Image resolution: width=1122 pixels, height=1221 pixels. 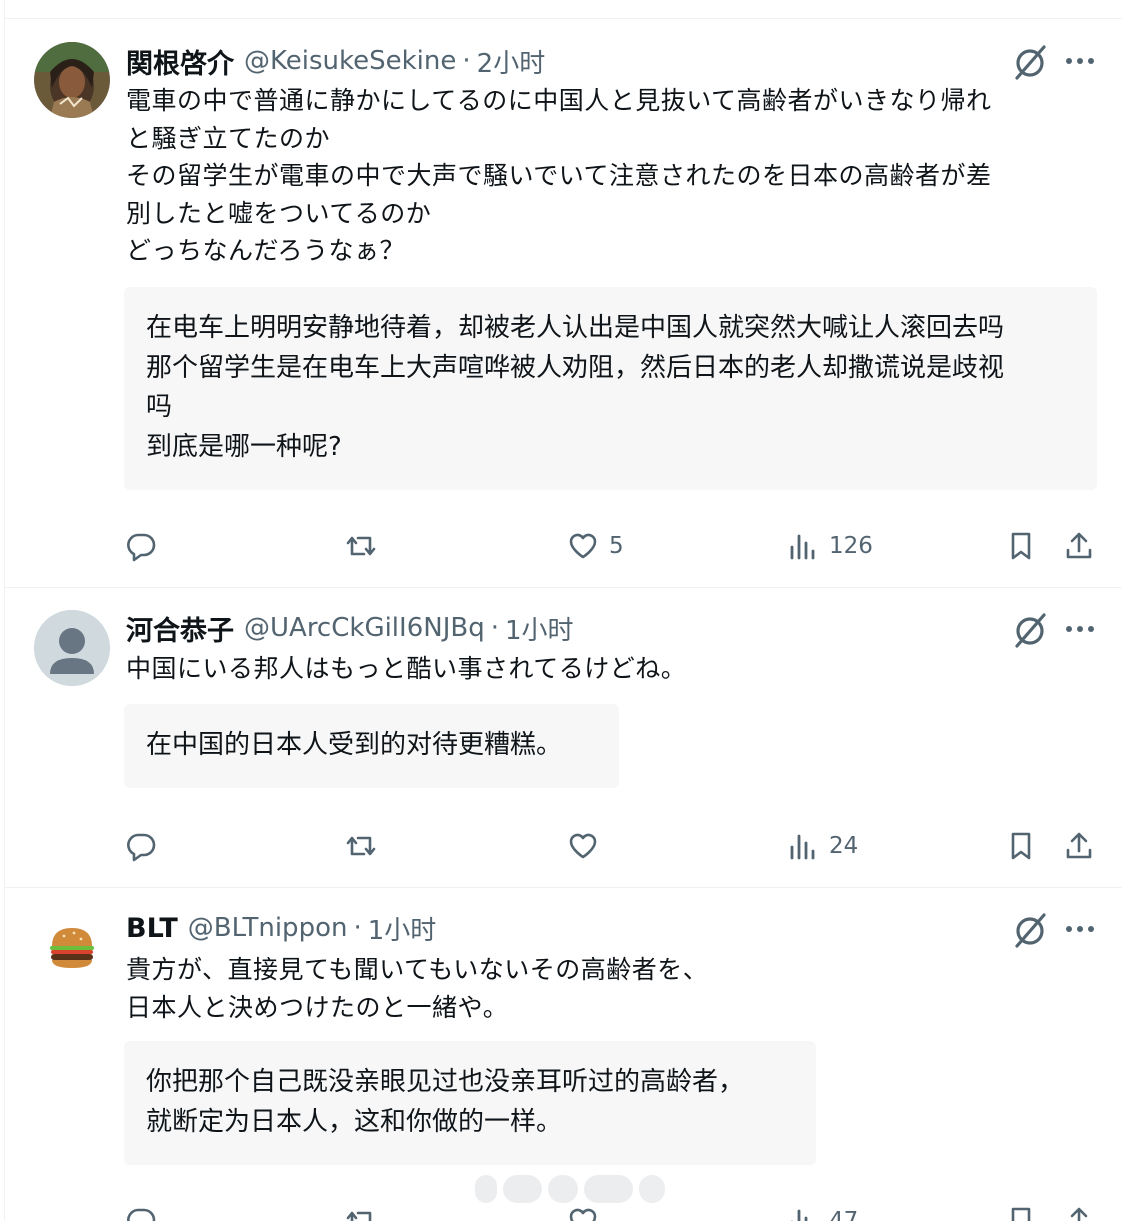 I want to click on timestamp: 2小时, so click(x=511, y=61).